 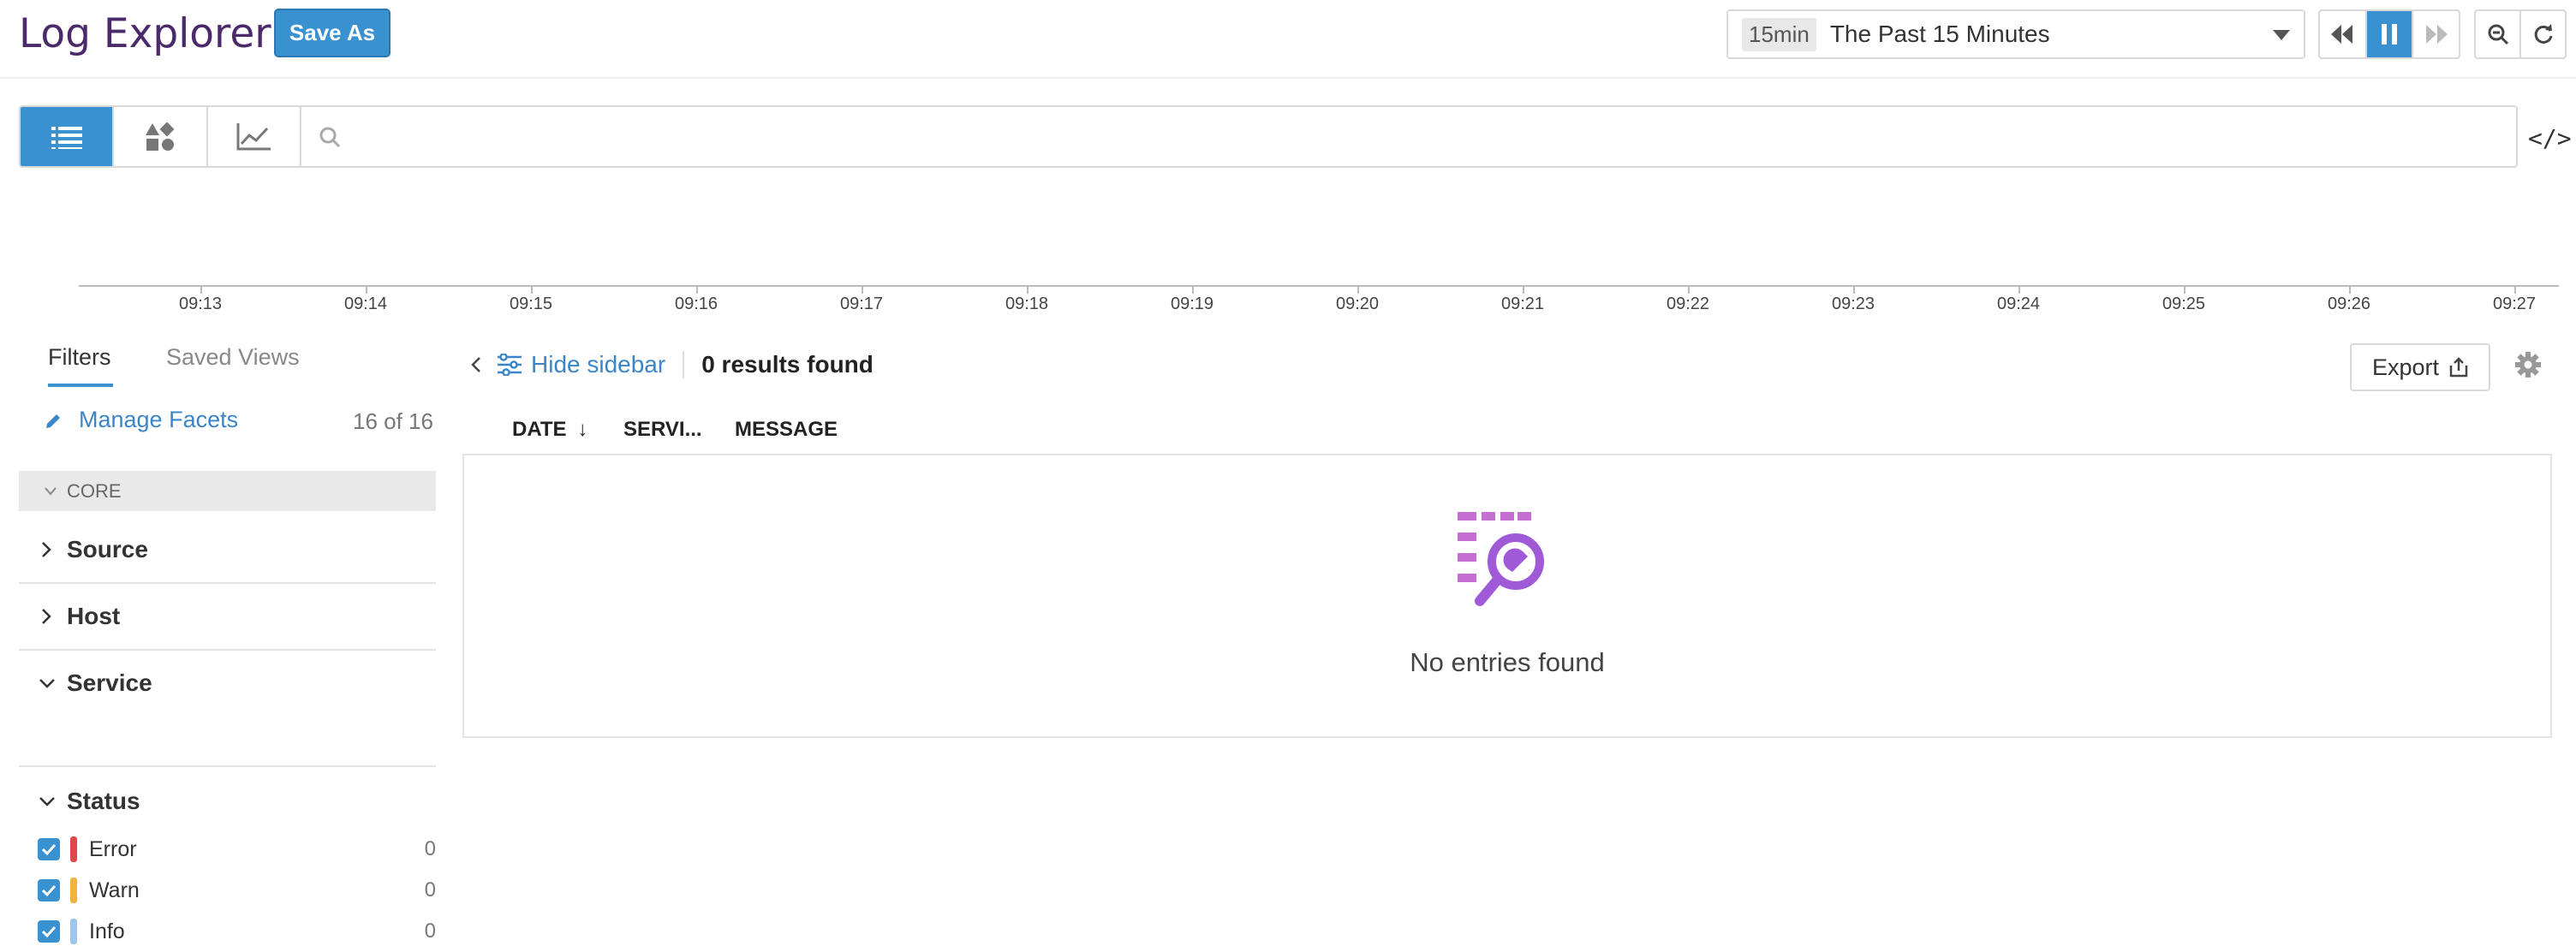 What do you see at coordinates (697, 304) in the screenshot?
I see `timeline-tick-label: 09:16` at bounding box center [697, 304].